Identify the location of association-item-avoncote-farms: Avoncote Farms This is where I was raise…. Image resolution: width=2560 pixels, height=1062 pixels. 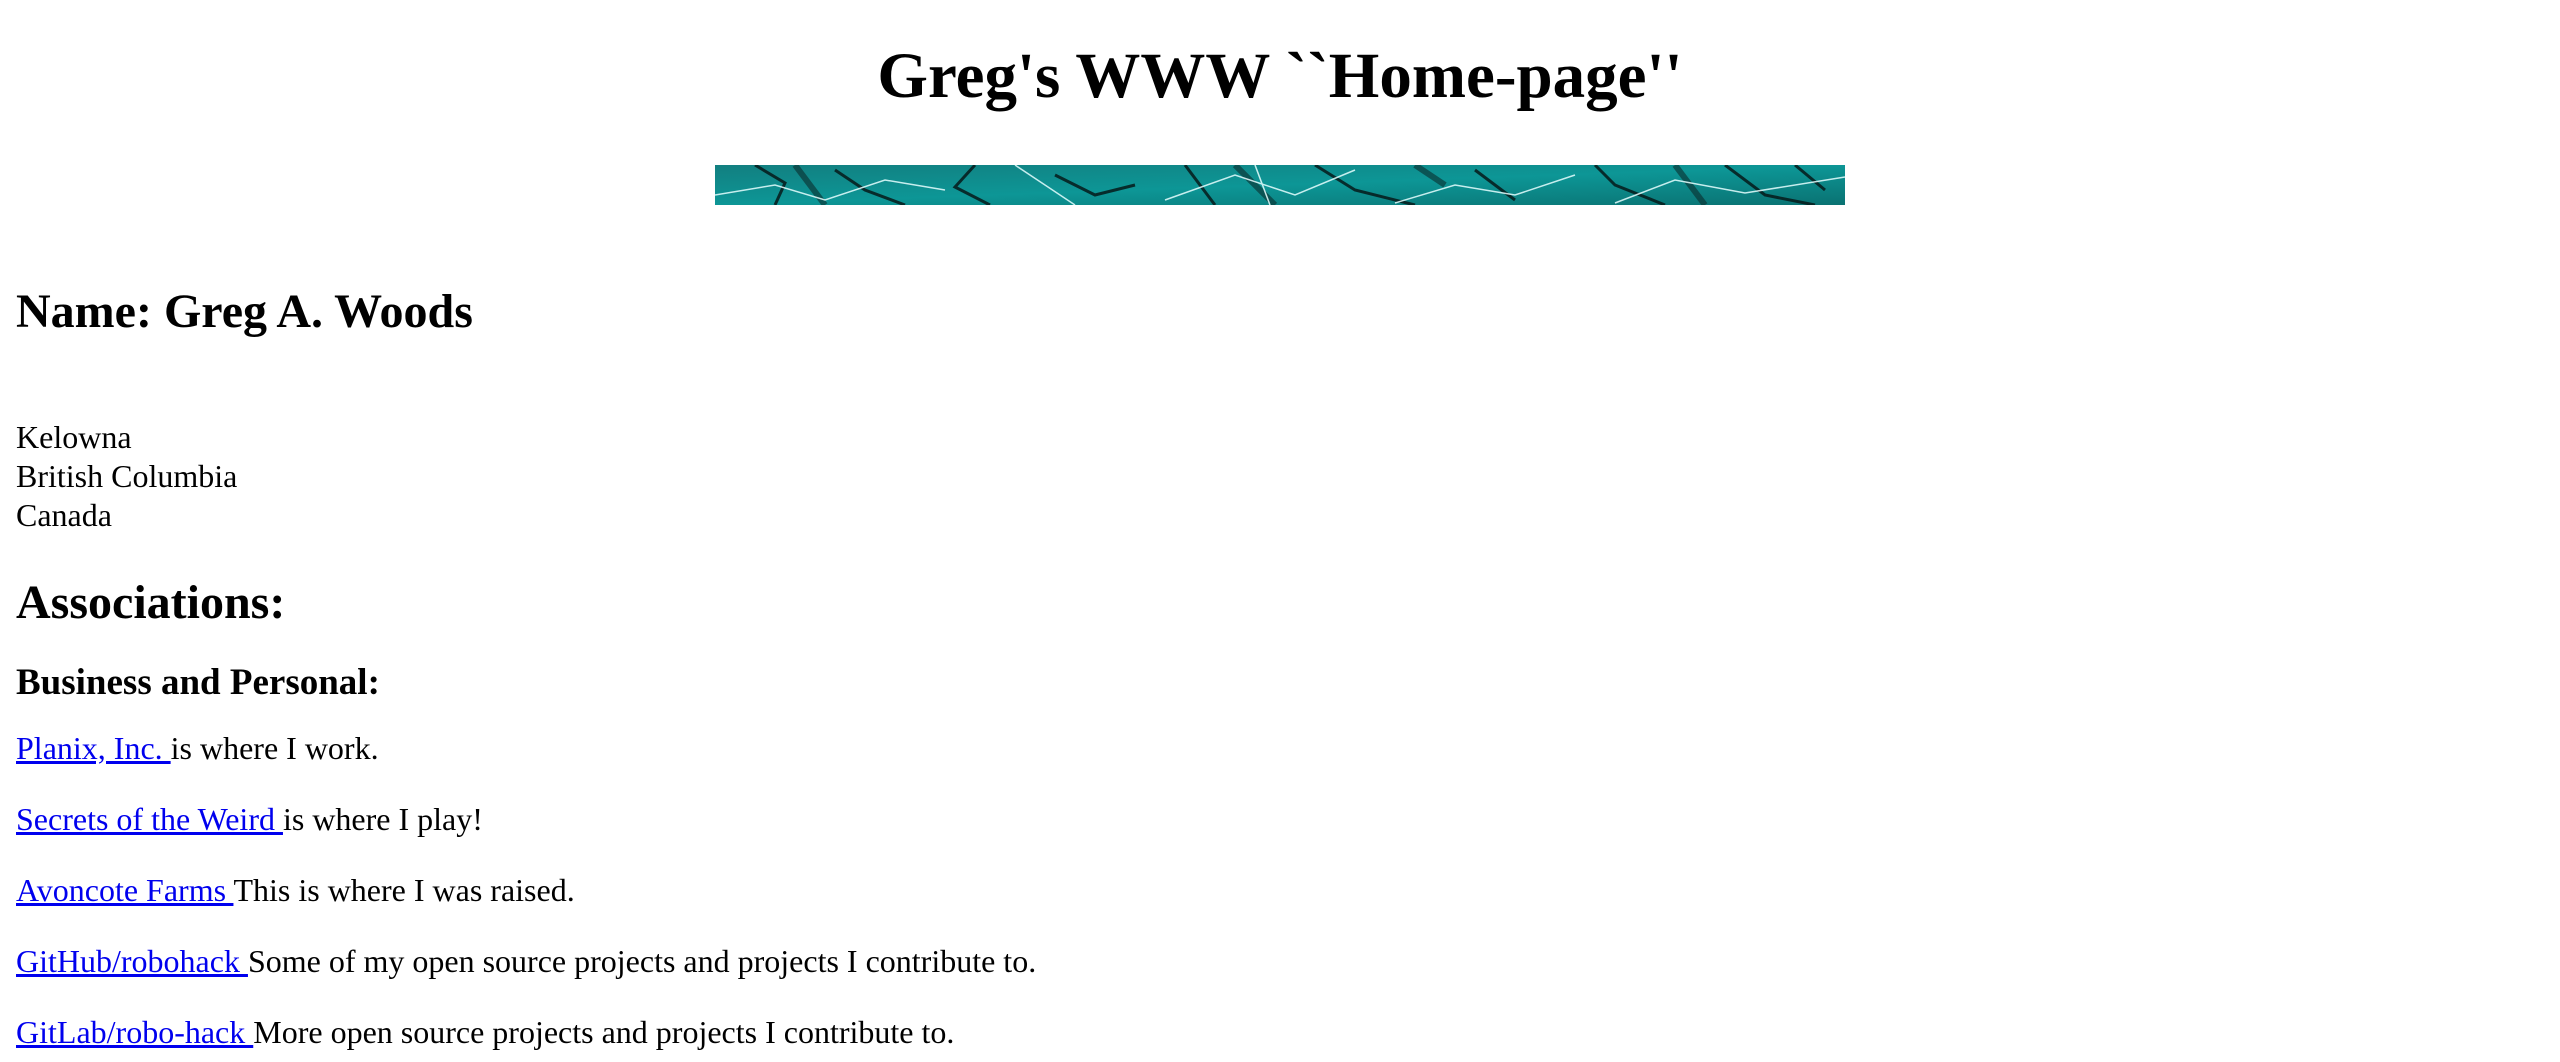
(1280, 890).